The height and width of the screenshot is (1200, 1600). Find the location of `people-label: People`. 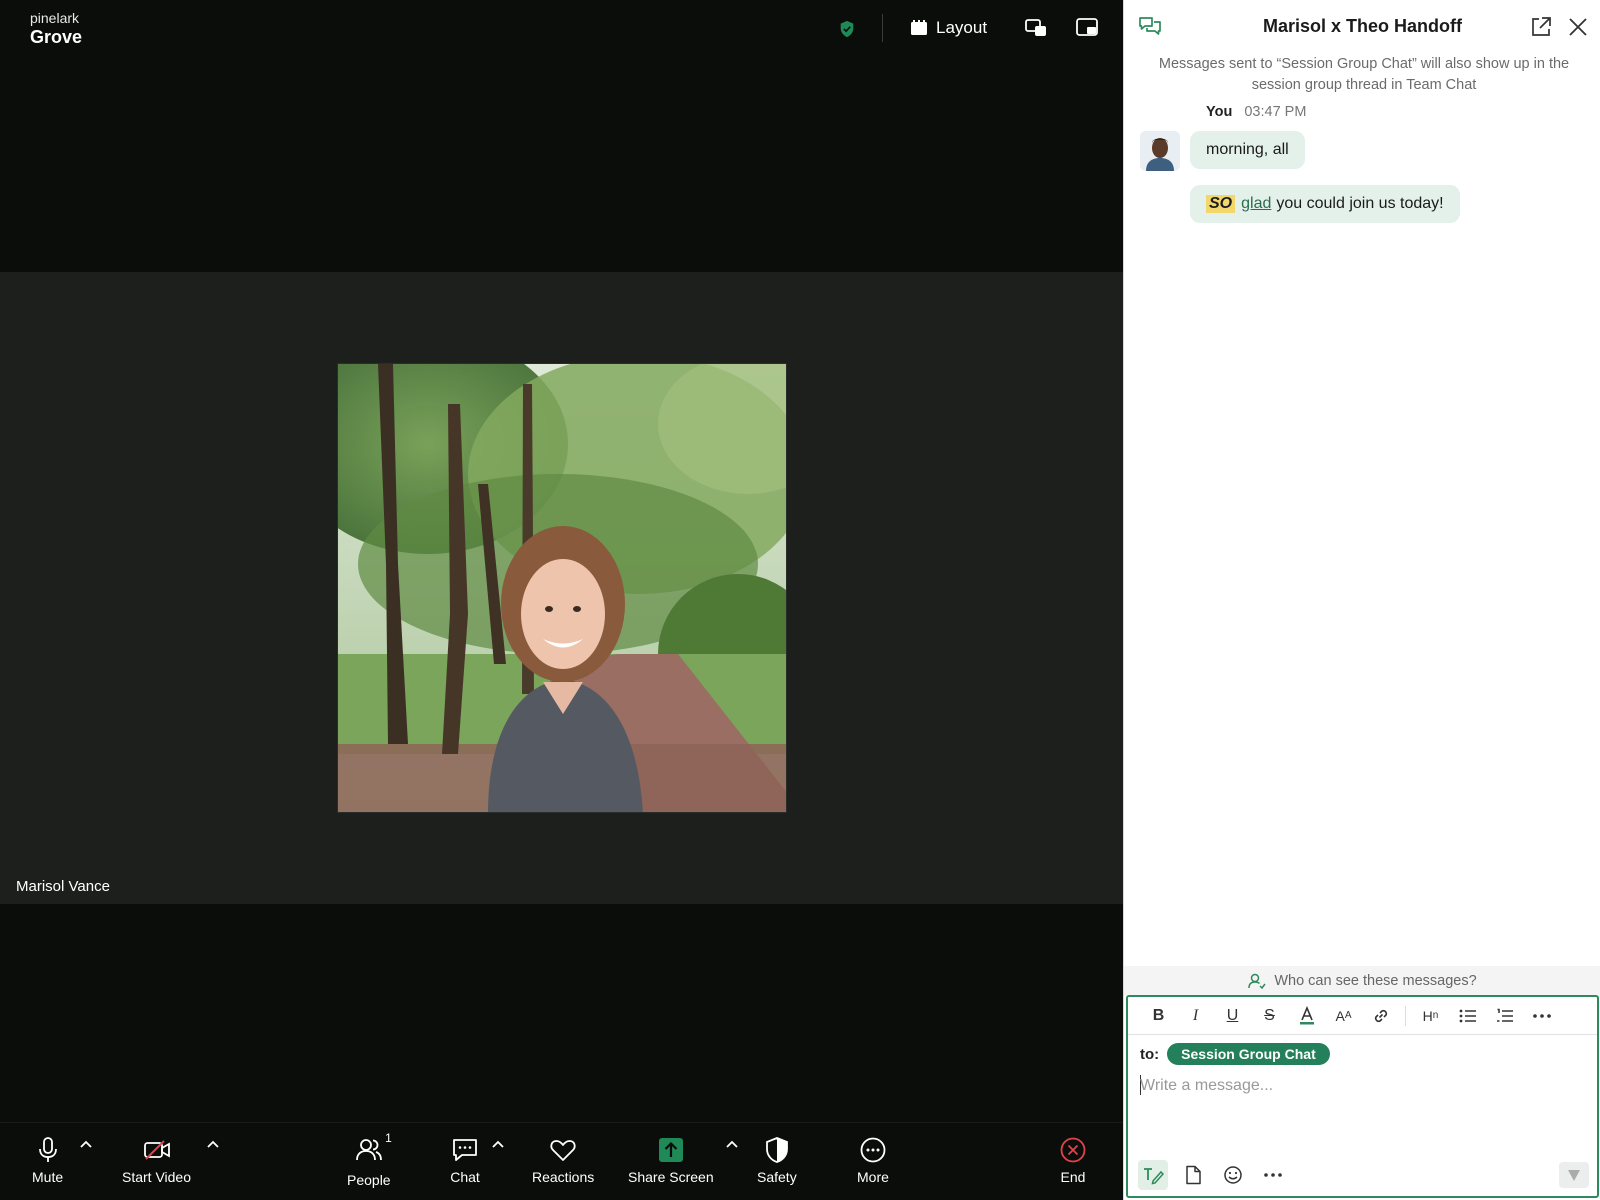

people-label: People is located at coordinates (369, 1180).